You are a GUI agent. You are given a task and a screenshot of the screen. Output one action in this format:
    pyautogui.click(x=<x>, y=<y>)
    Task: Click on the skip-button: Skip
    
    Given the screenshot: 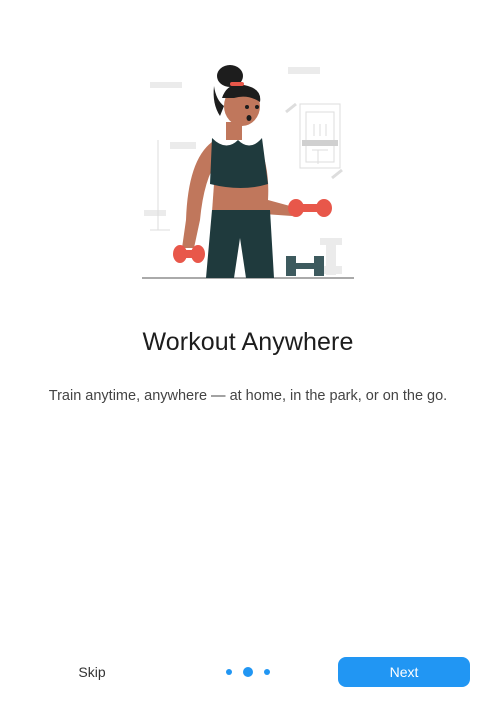 What is the action you would take?
    pyautogui.click(x=92, y=672)
    